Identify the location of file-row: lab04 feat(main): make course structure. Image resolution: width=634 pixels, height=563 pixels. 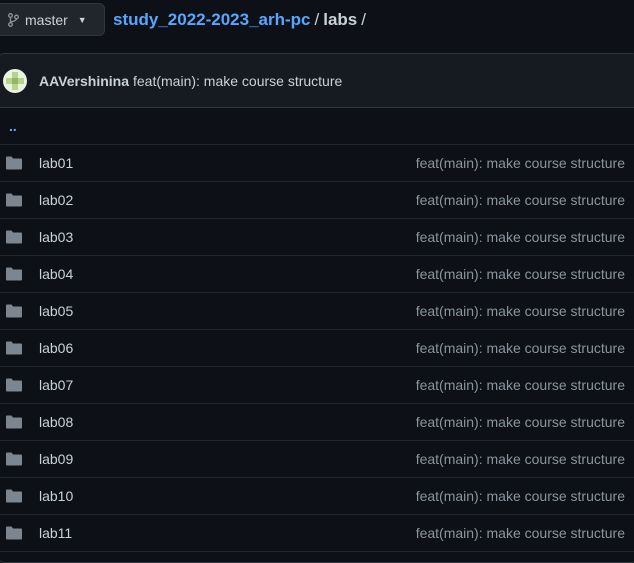
(317, 274).